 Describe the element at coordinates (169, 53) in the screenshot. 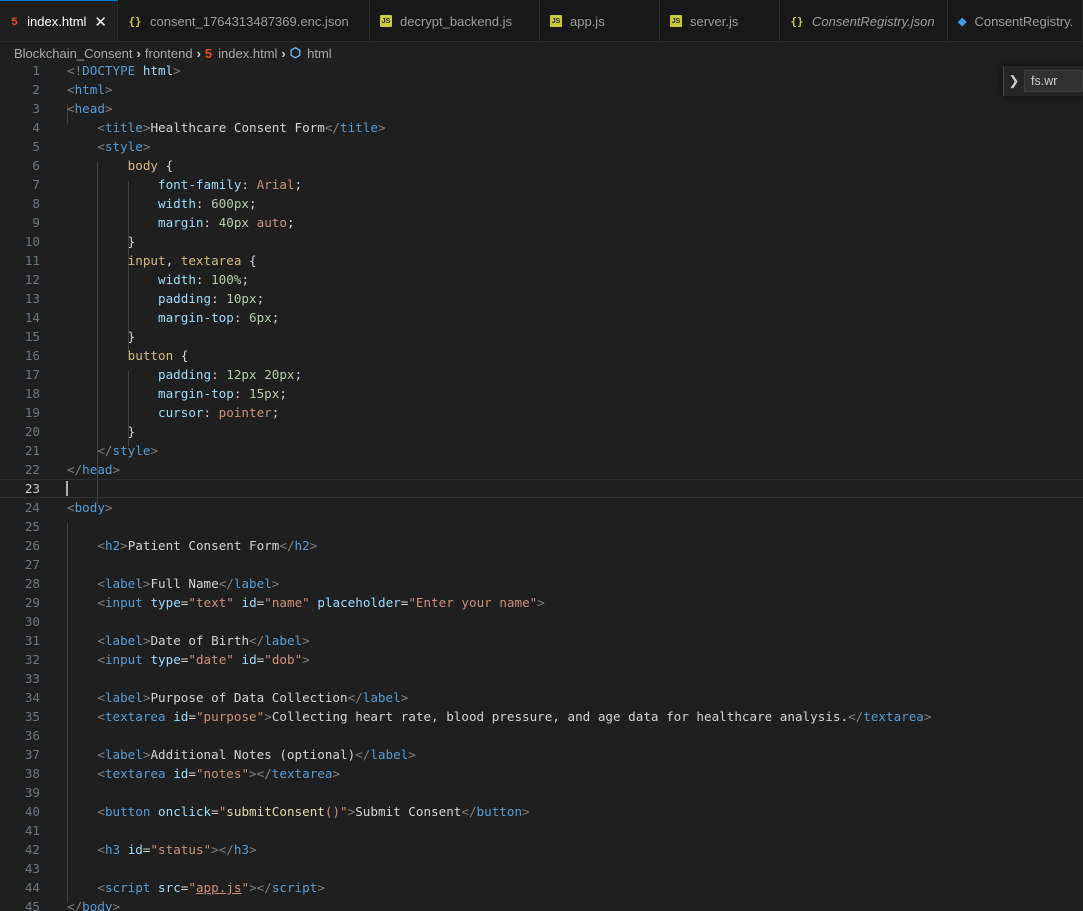

I see `breadcrumb-item: frontend` at that location.